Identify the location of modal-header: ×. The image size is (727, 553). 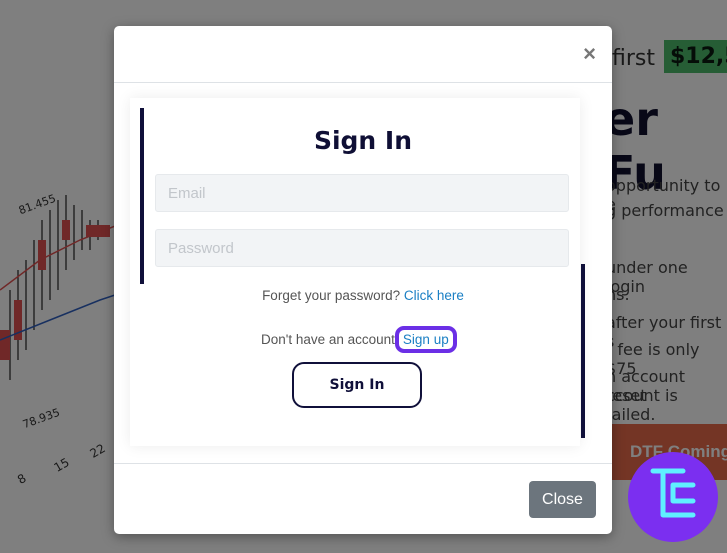
(363, 54).